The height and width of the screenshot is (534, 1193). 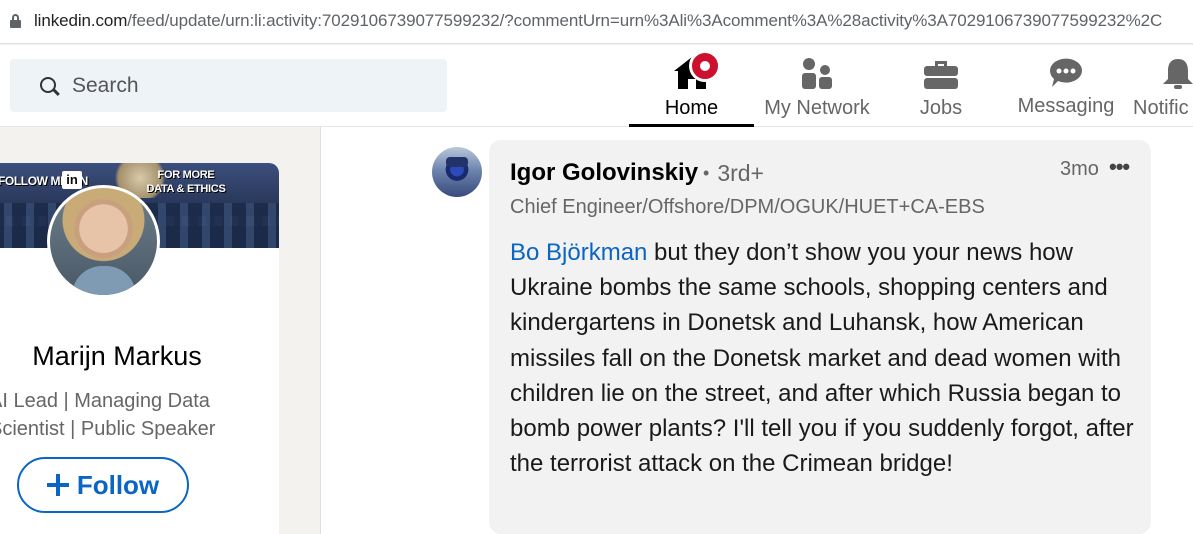 I want to click on nav-jobs: Jobs, so click(x=941, y=86).